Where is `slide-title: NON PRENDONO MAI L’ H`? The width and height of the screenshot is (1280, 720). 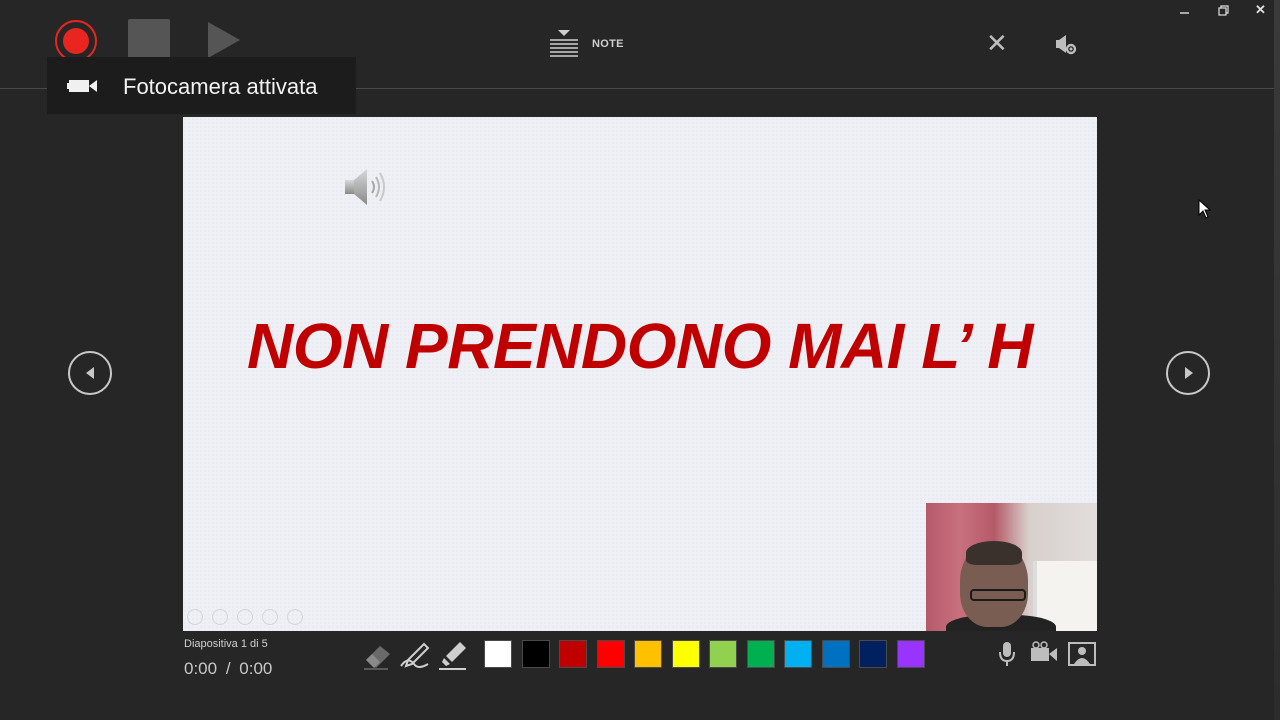
slide-title: NON PRENDONO MAI L’ H is located at coordinates (640, 346).